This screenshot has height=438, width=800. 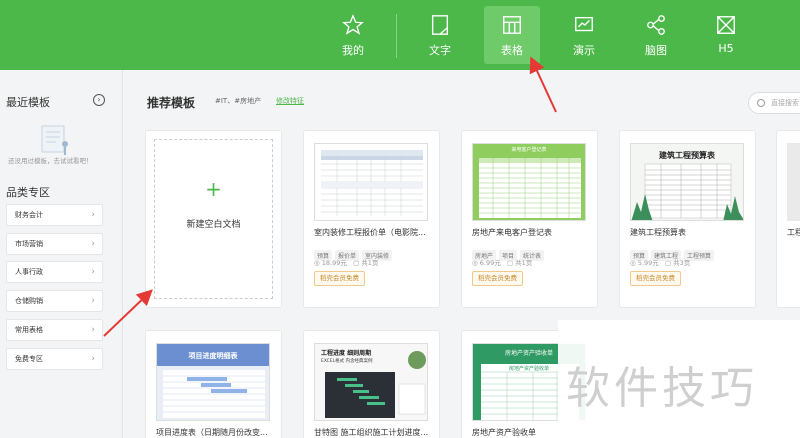 I want to click on tab-sheet: 表格, so click(x=512, y=35).